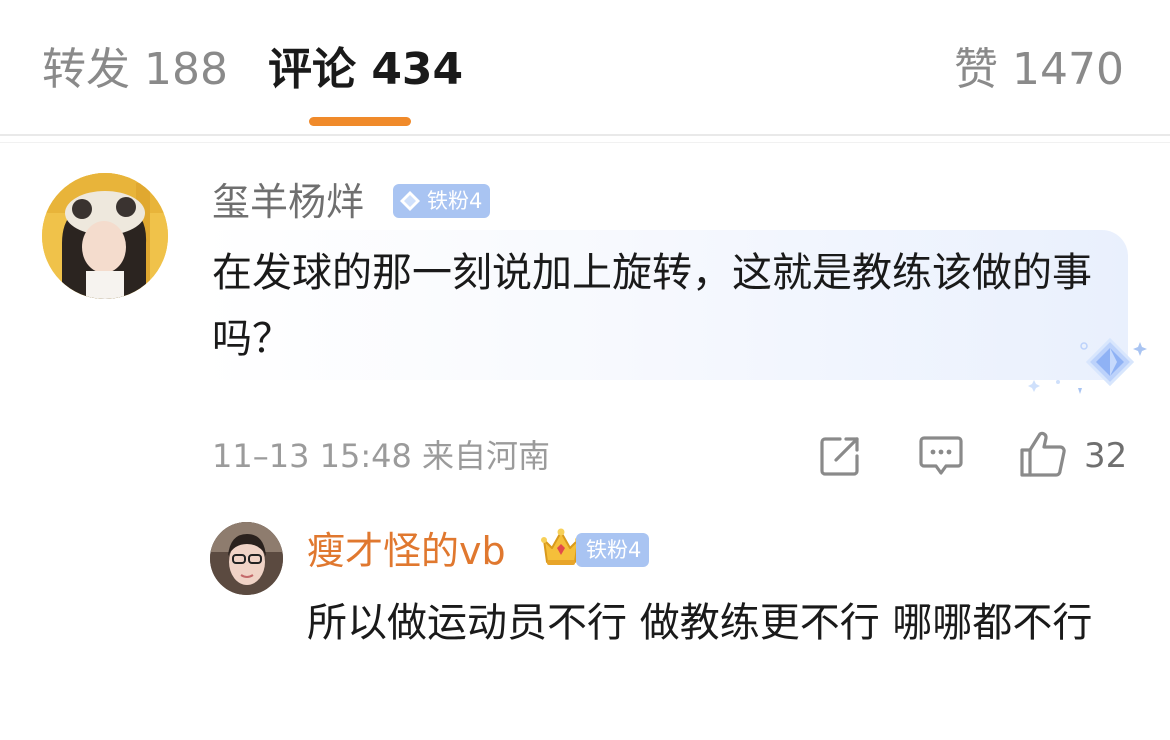 Image resolution: width=1170 pixels, height=740 pixels. What do you see at coordinates (406, 551) in the screenshot?
I see `reply-username: 瘦才怪的vb` at bounding box center [406, 551].